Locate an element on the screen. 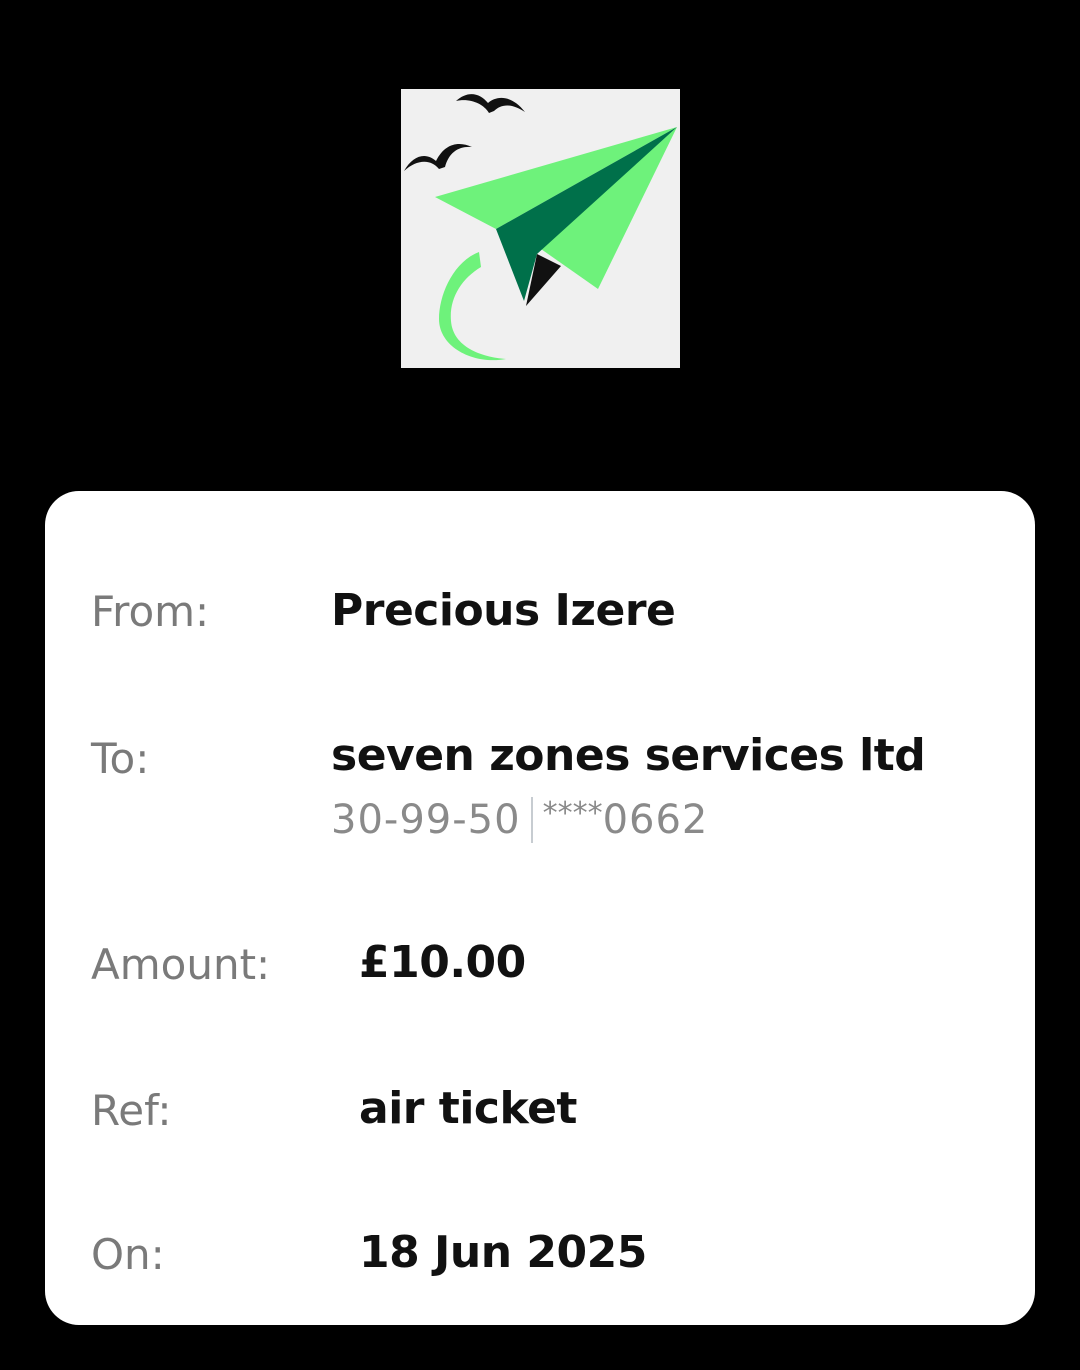 Image resolution: width=1080 pixels, height=1370 pixels. sort-code: 30-99-50 is located at coordinates (426, 820).